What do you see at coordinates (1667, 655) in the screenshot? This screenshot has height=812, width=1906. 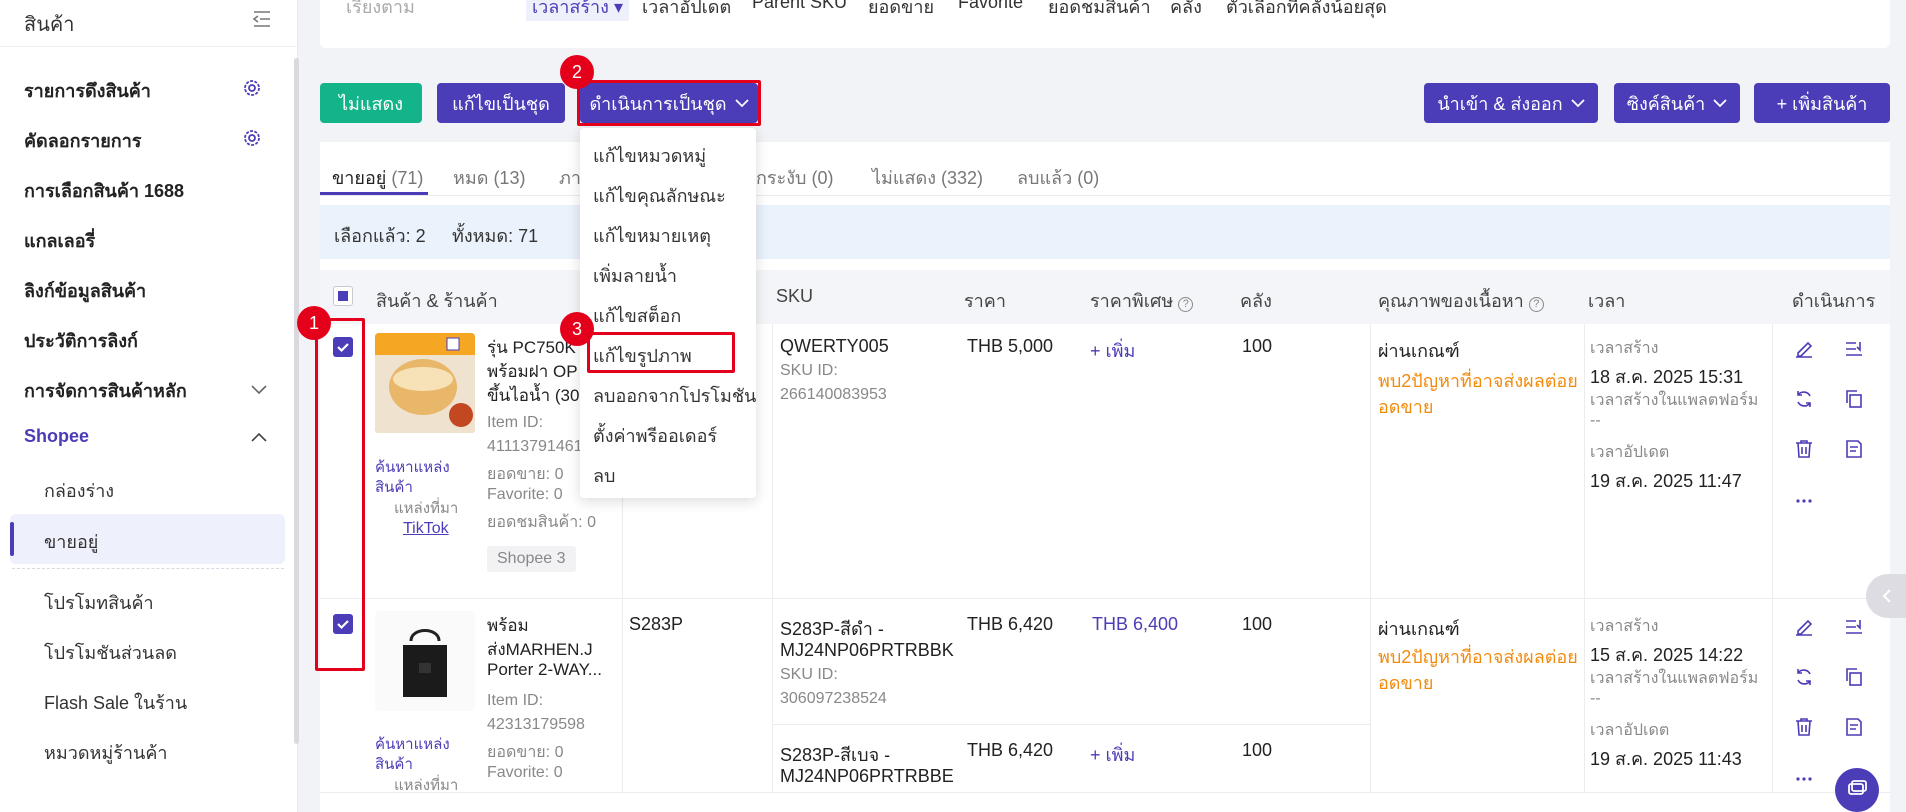 I see `created-time: 15 ส.ค. 2025 14:22` at bounding box center [1667, 655].